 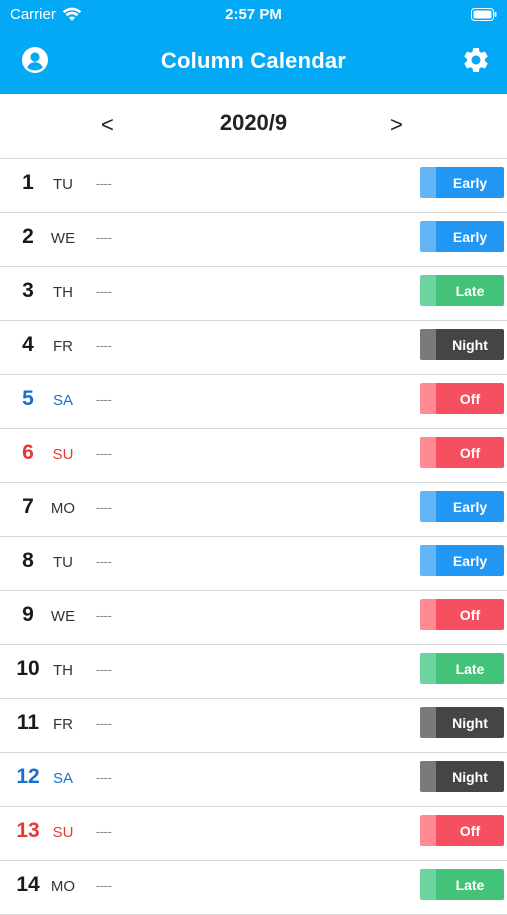 What do you see at coordinates (28, 614) in the screenshot?
I see `day-number: 9` at bounding box center [28, 614].